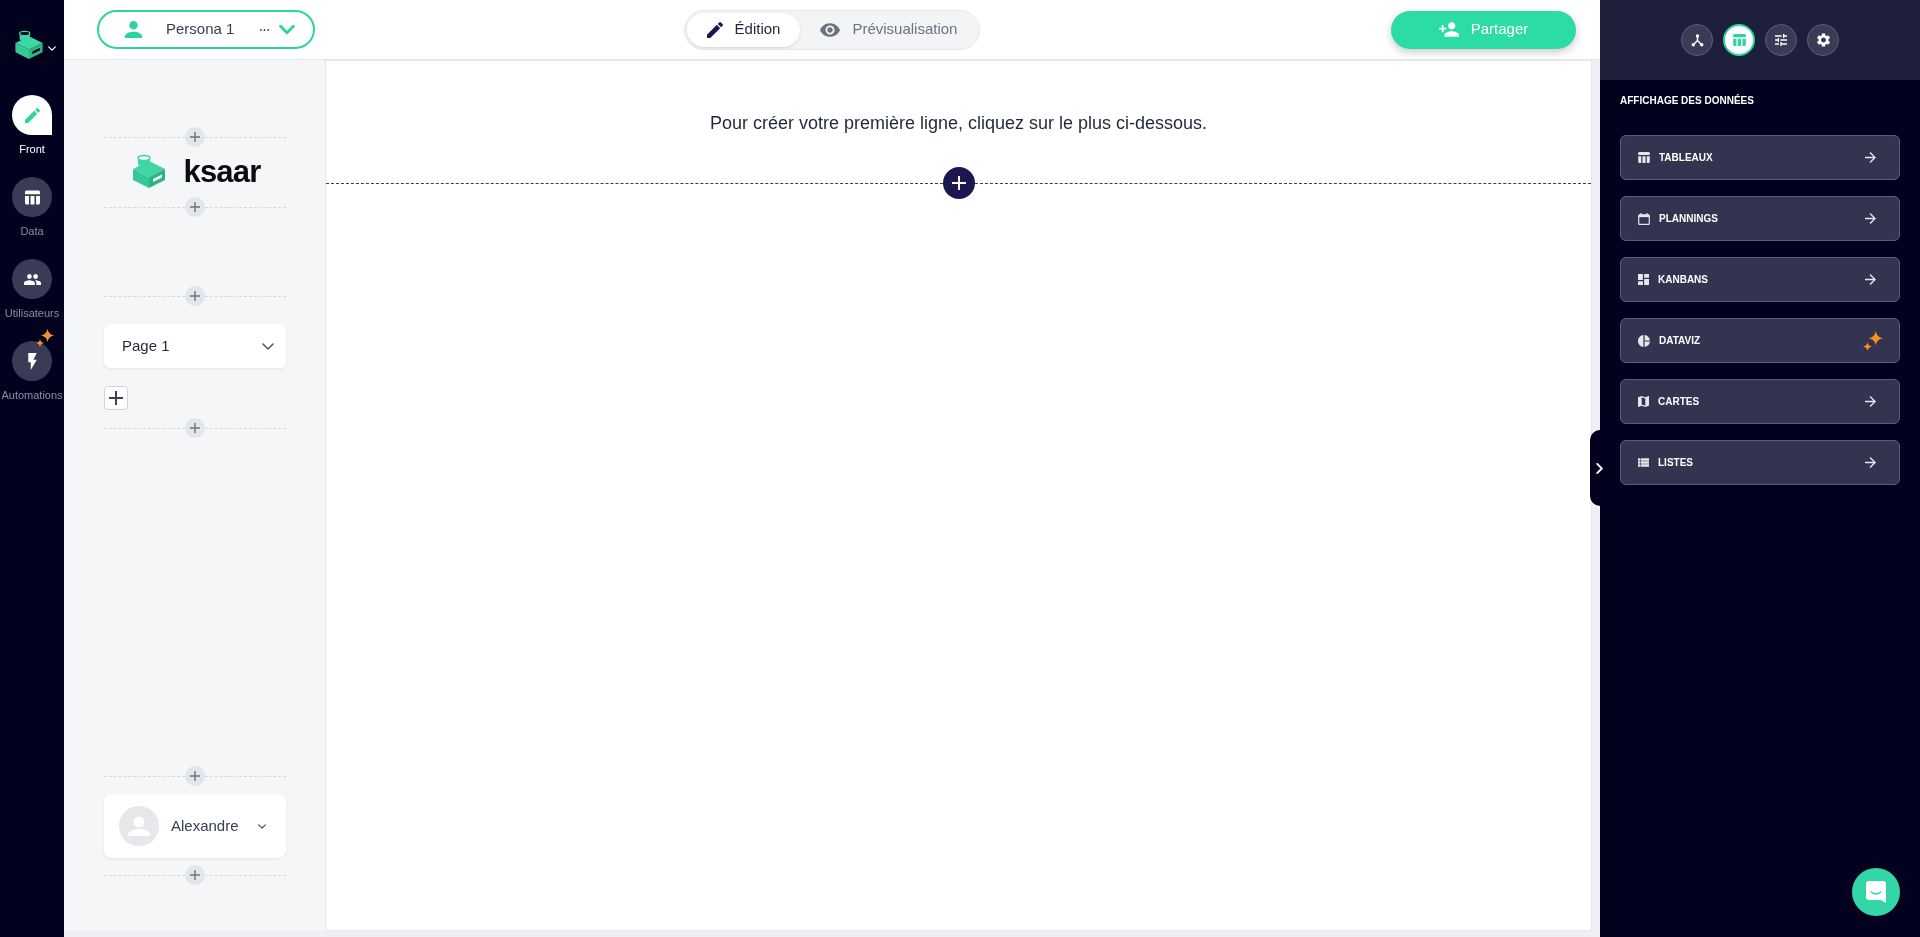 Image resolution: width=1920 pixels, height=937 pixels. I want to click on people-icon, so click(32, 279).